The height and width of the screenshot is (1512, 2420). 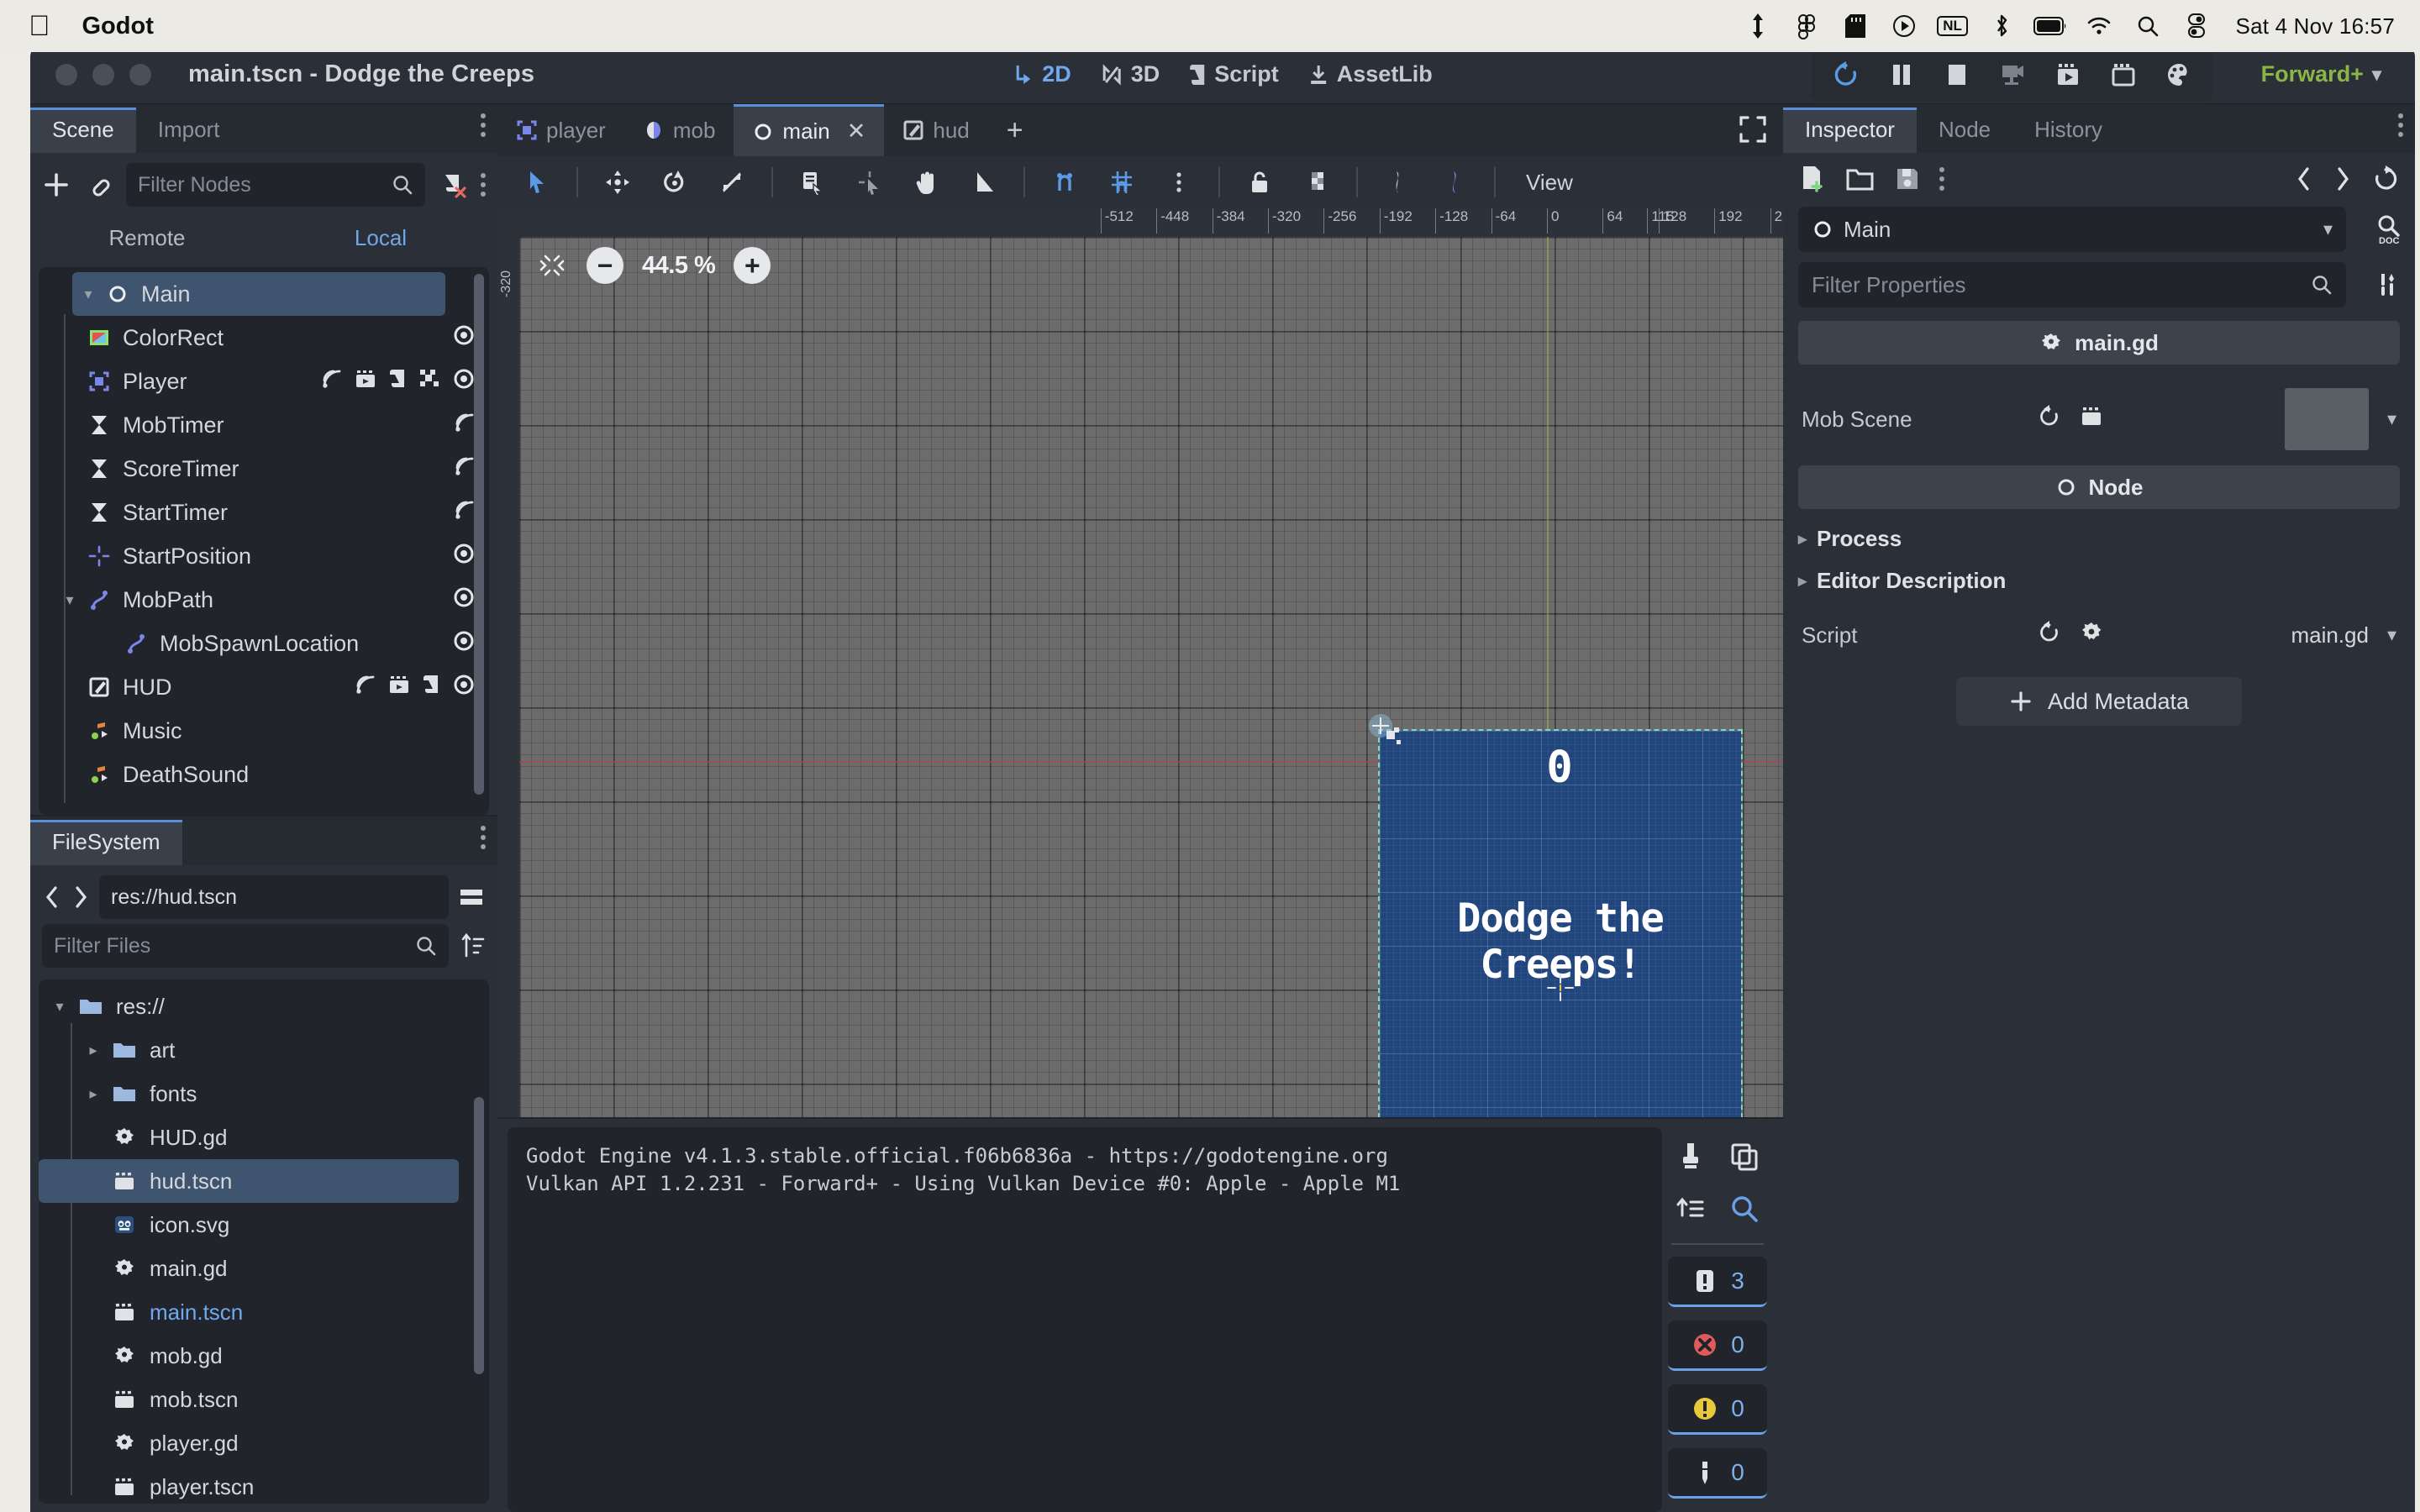 I want to click on fs-item-hud-tscn: hud.tscn, so click(x=249, y=1181).